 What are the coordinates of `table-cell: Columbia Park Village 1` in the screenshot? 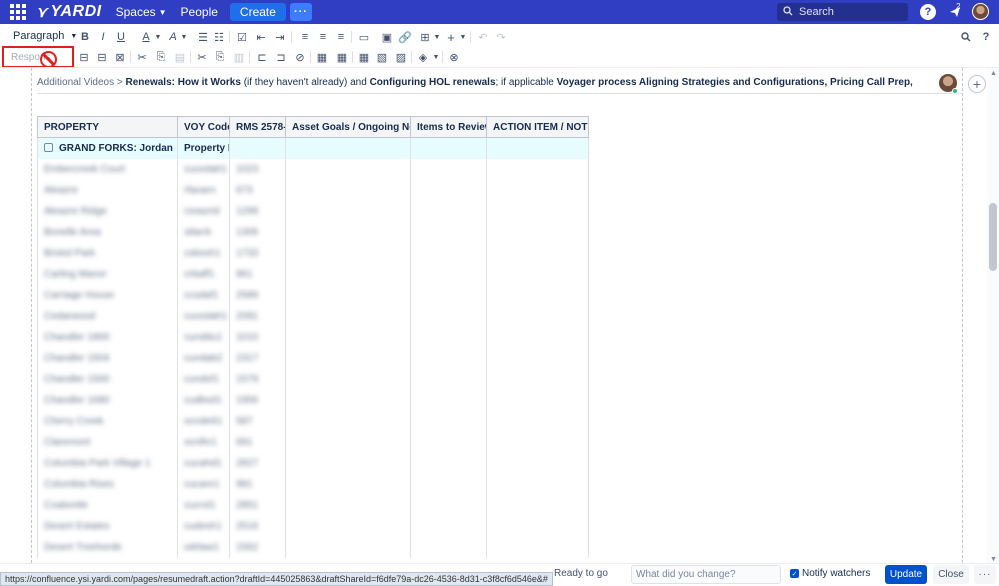 It's located at (107, 463).